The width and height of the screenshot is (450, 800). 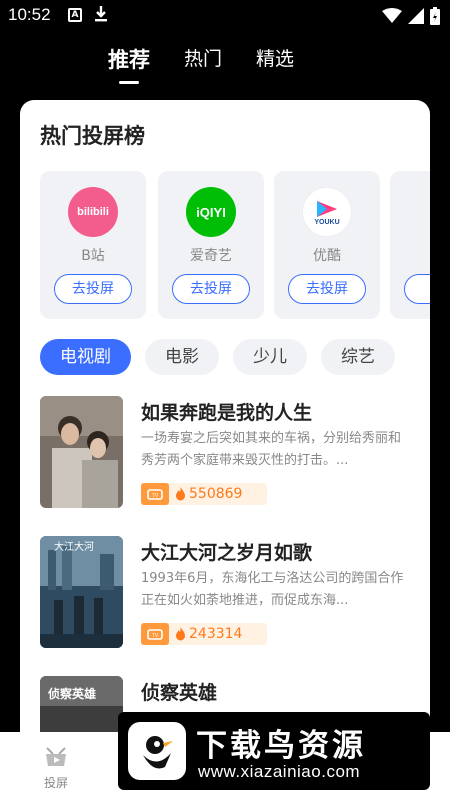 I want to click on top-tabs: 推荐 热门 精选, so click(x=201, y=64).